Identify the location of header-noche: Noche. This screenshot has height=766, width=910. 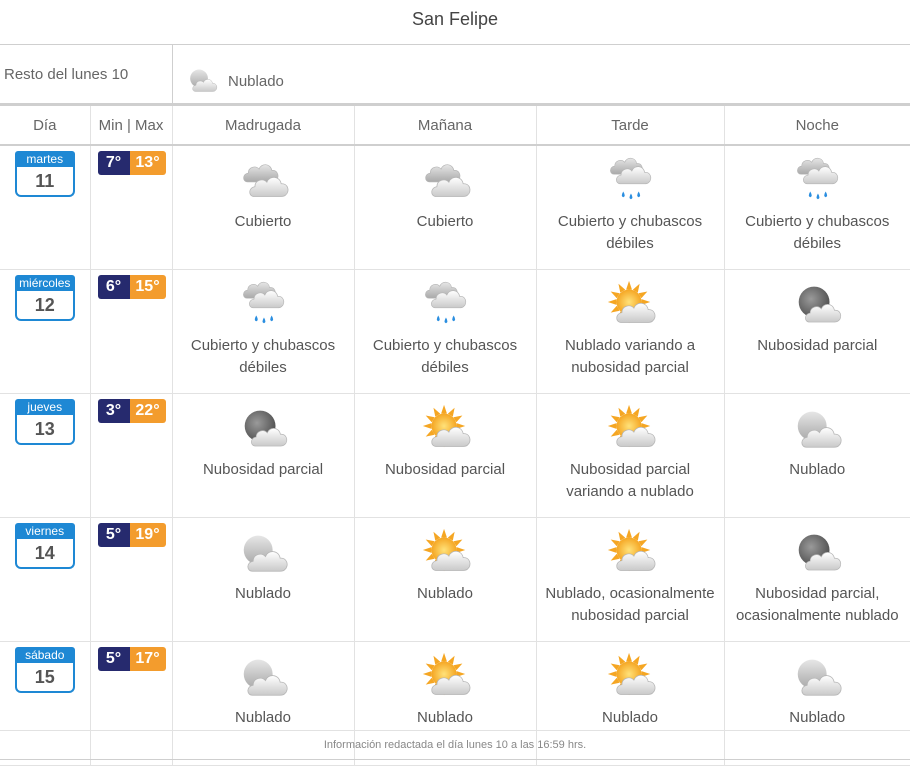
(816, 126).